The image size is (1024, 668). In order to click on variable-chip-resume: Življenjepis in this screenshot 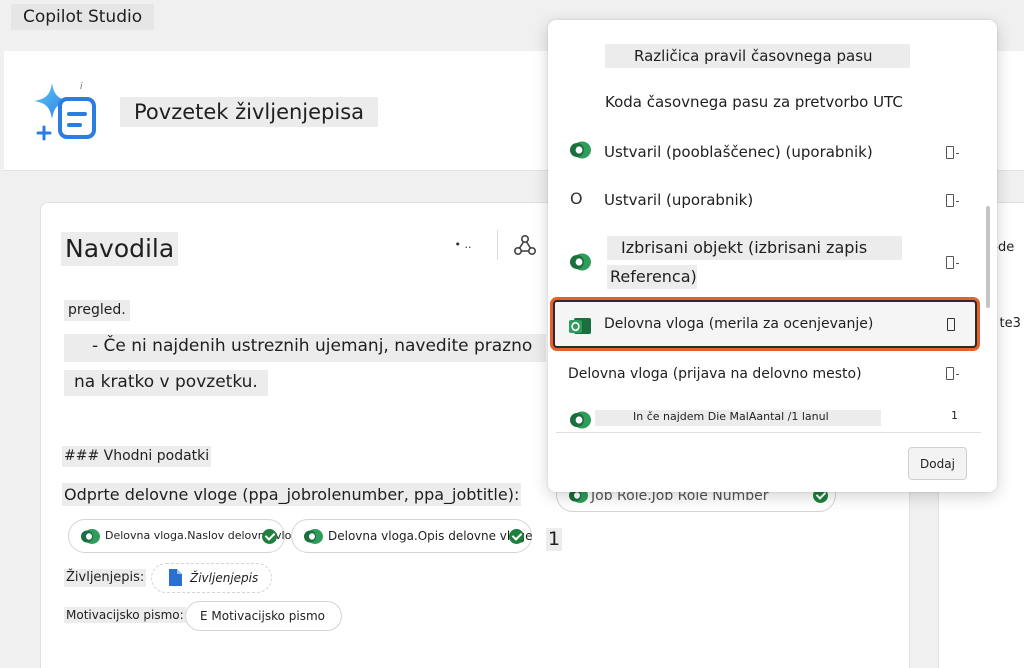, I will do `click(211, 578)`.